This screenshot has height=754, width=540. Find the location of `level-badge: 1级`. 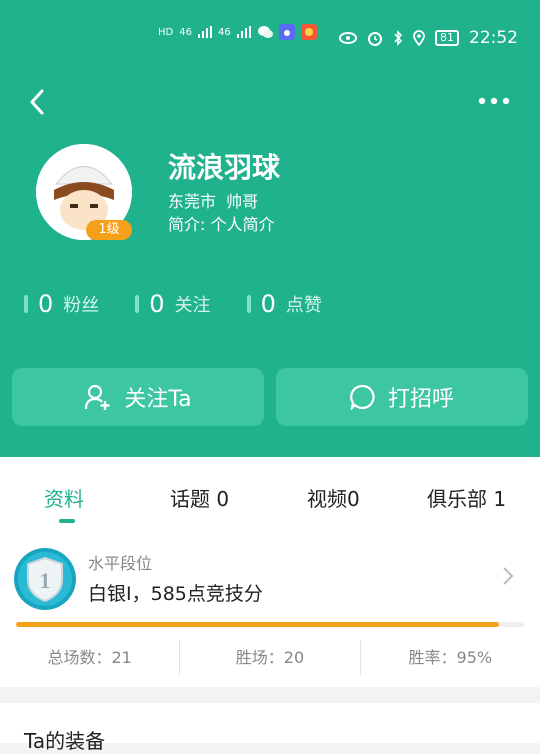

level-badge: 1级 is located at coordinates (109, 230).